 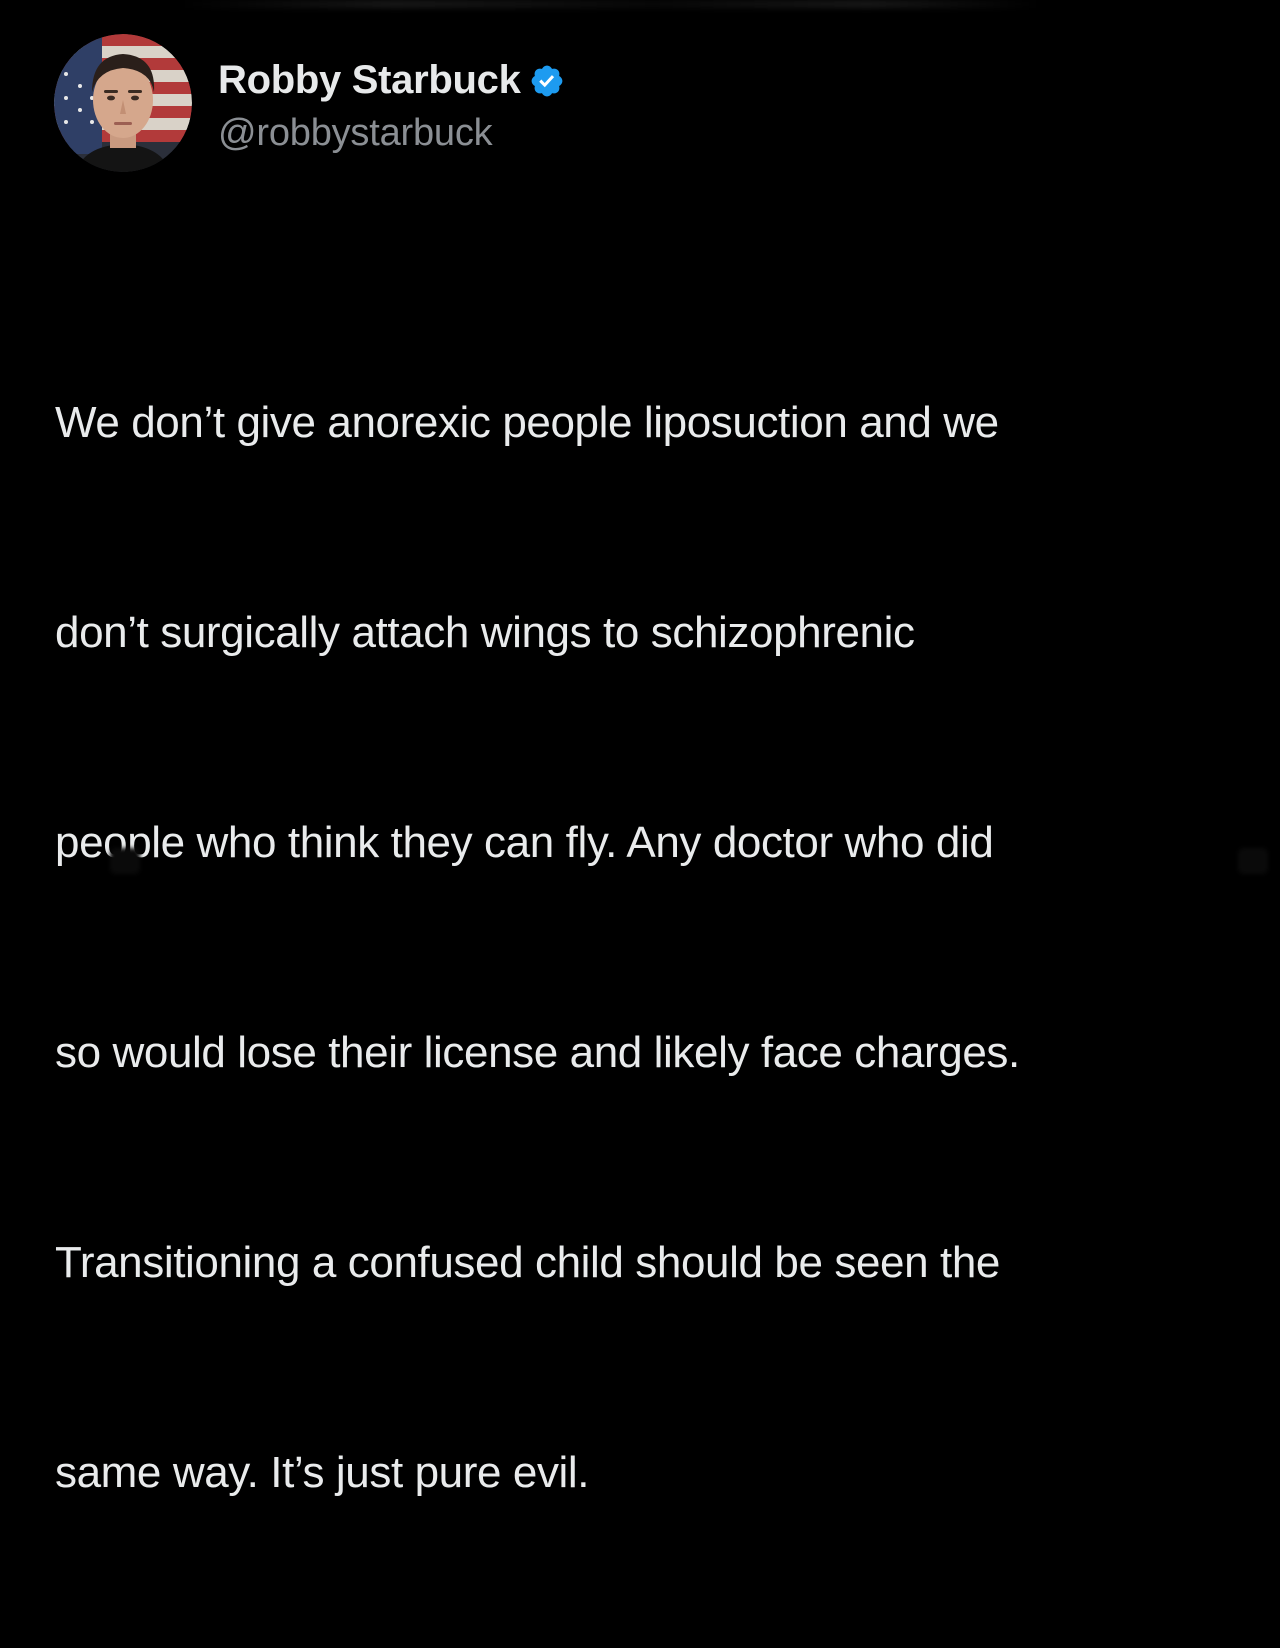 What do you see at coordinates (322, 1472) in the screenshot?
I see `tweet-text-line: same way. It’s just pure evil.` at bounding box center [322, 1472].